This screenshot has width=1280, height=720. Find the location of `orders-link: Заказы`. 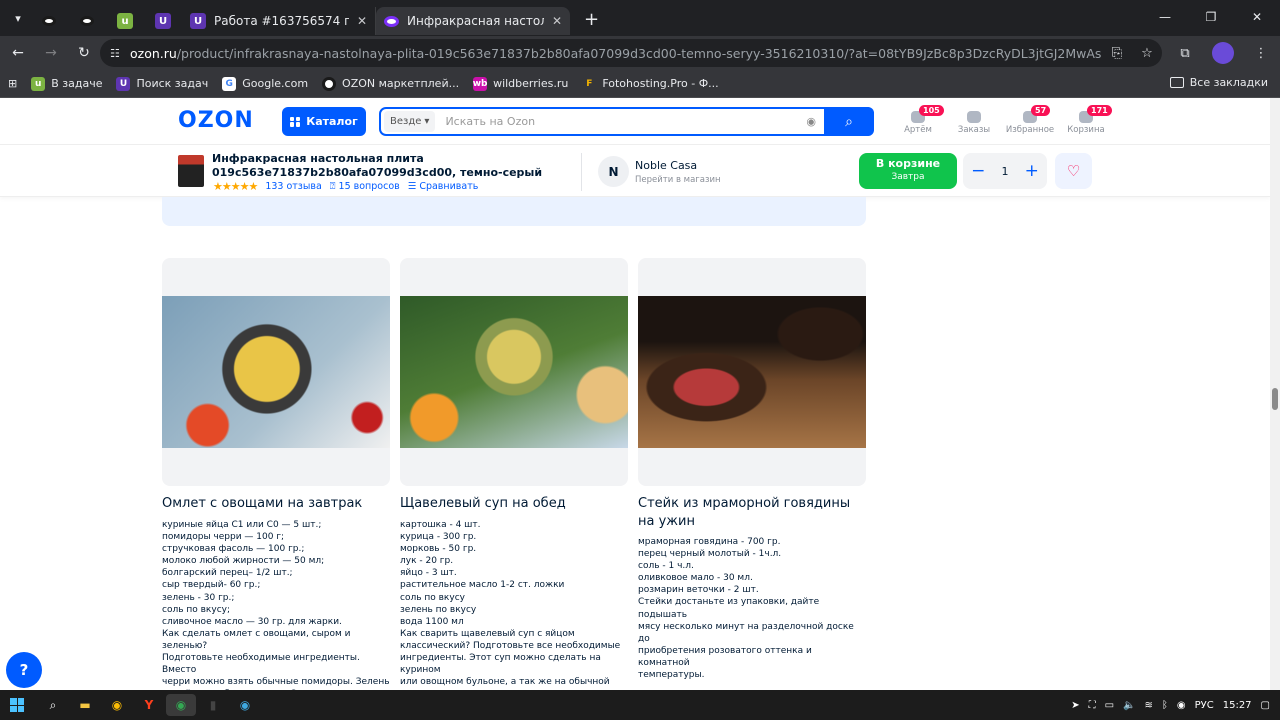

orders-link: Заказы is located at coordinates (974, 121).